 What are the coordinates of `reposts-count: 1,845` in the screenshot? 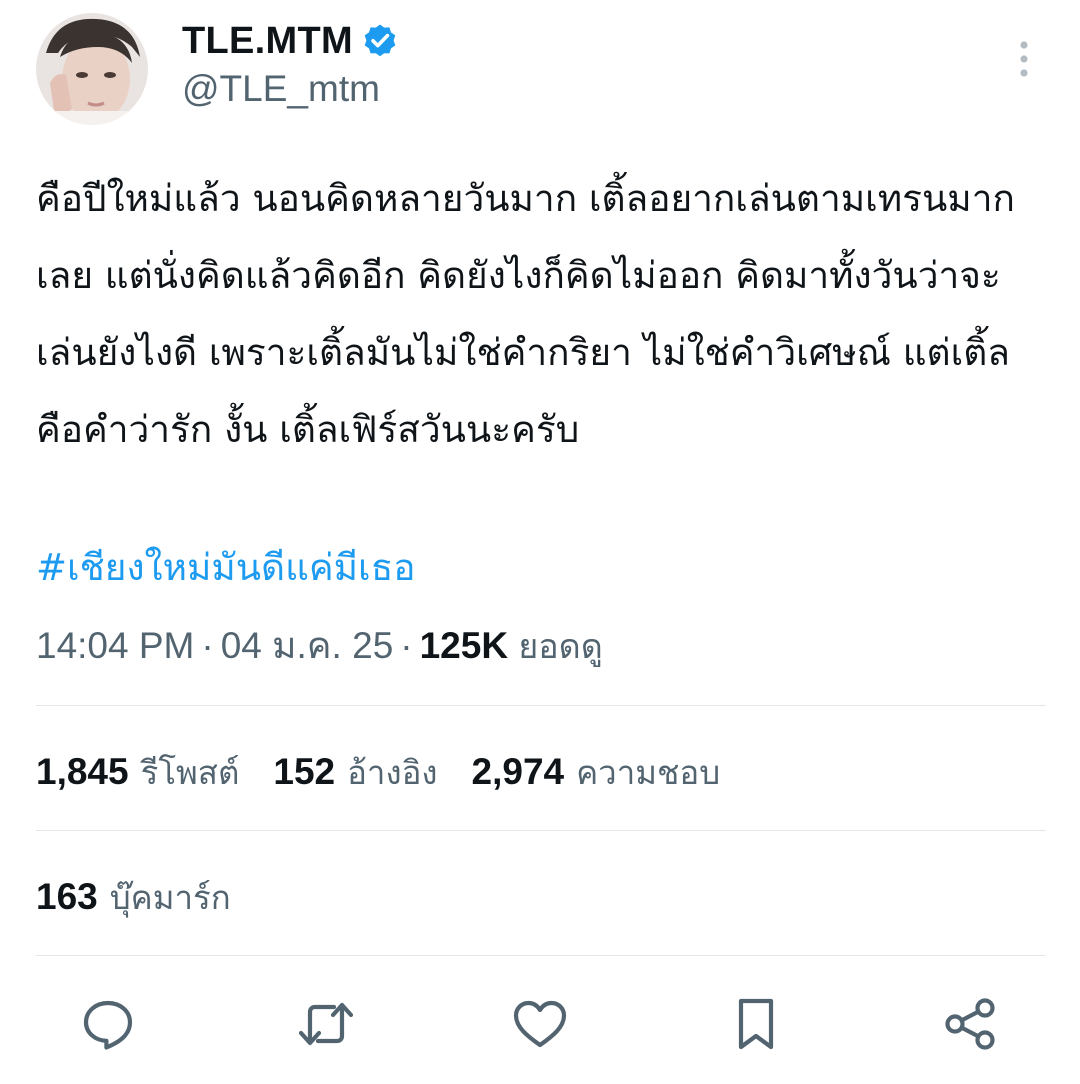 It's located at (82, 771).